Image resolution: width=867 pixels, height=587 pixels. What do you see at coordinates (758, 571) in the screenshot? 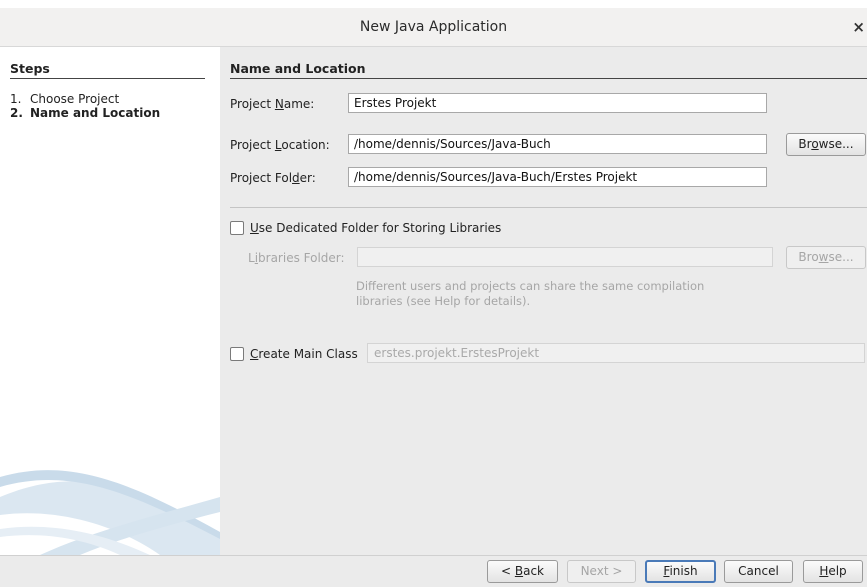
I see `cancel-button: Cancel` at bounding box center [758, 571].